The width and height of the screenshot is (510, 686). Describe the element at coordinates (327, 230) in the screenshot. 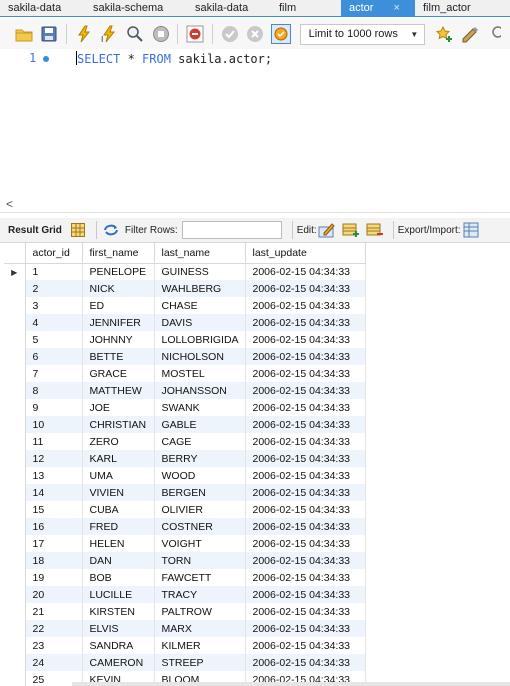

I see `edit-row-icon` at that location.